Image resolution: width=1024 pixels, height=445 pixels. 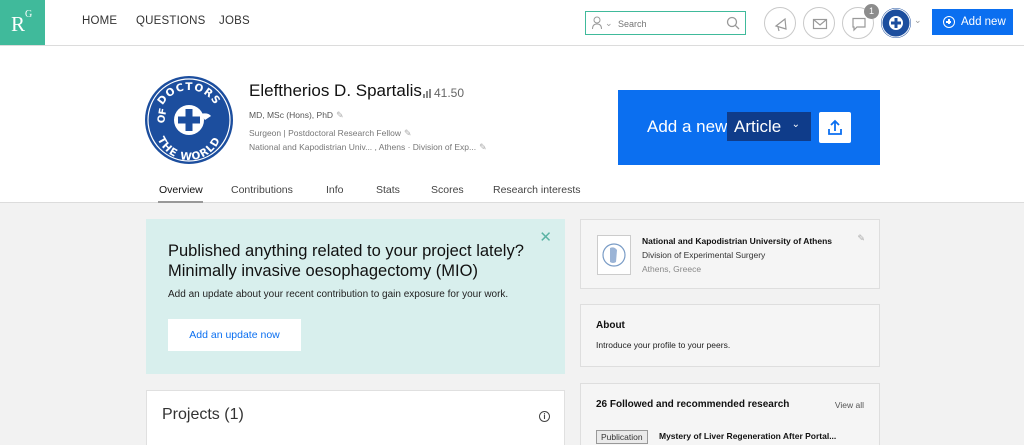 I want to click on institution-department: Division of Experimental Surgery, so click(x=703, y=255).